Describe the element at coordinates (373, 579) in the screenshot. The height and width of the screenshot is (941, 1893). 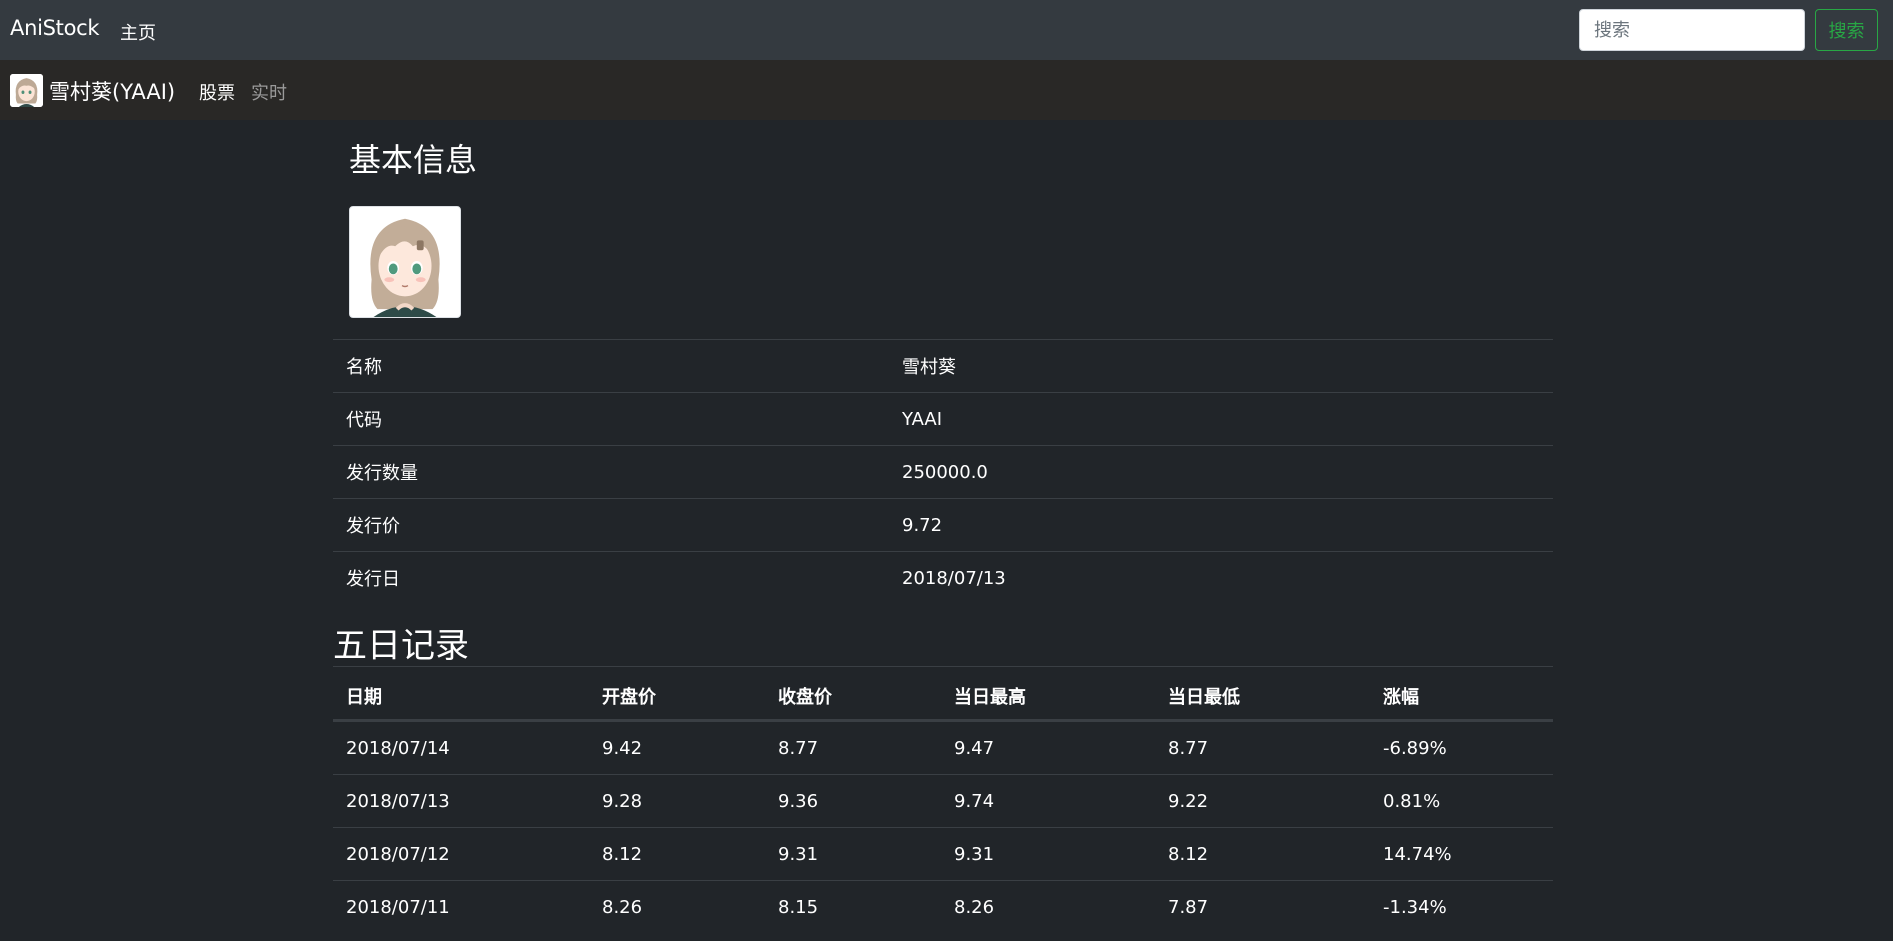
I see `info-key: 发行日` at that location.